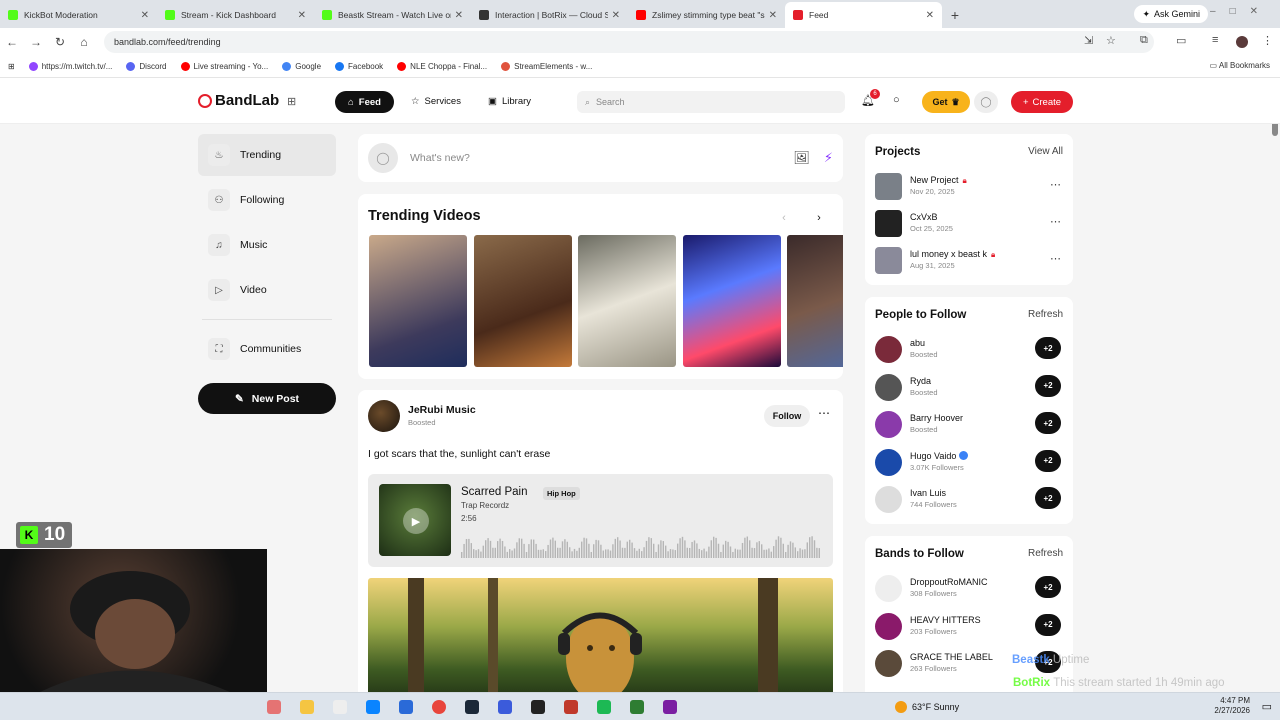 The height and width of the screenshot is (720, 1280). I want to click on forward-icon: →, so click(36, 42).